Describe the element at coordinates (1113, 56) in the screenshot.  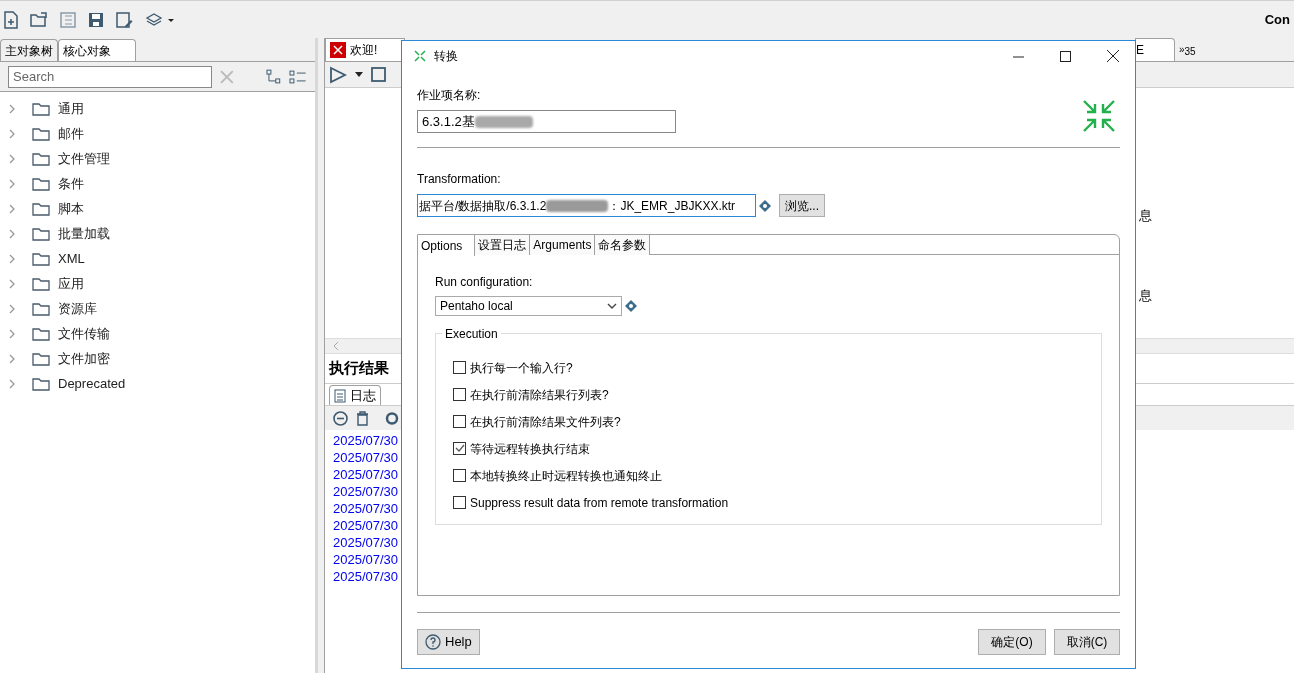
I see `close-icon` at that location.